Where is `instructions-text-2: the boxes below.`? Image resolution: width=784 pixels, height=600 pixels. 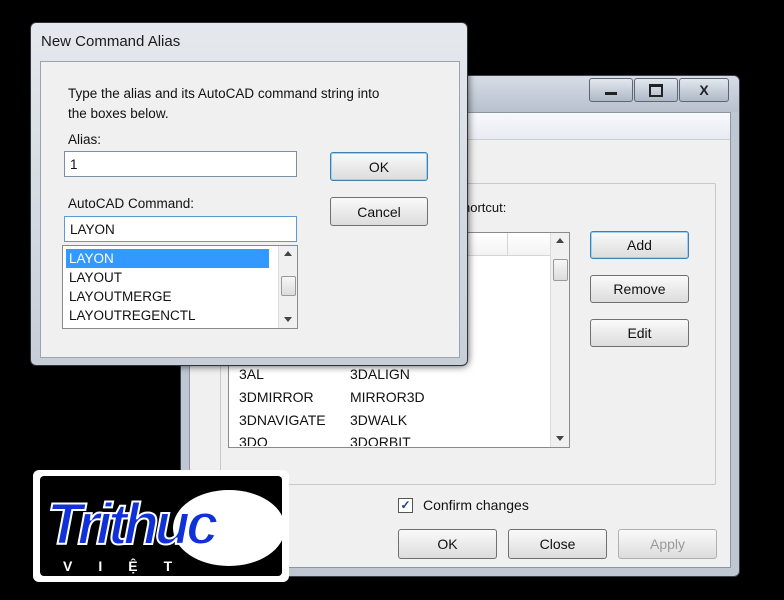 instructions-text-2: the boxes below. is located at coordinates (118, 113).